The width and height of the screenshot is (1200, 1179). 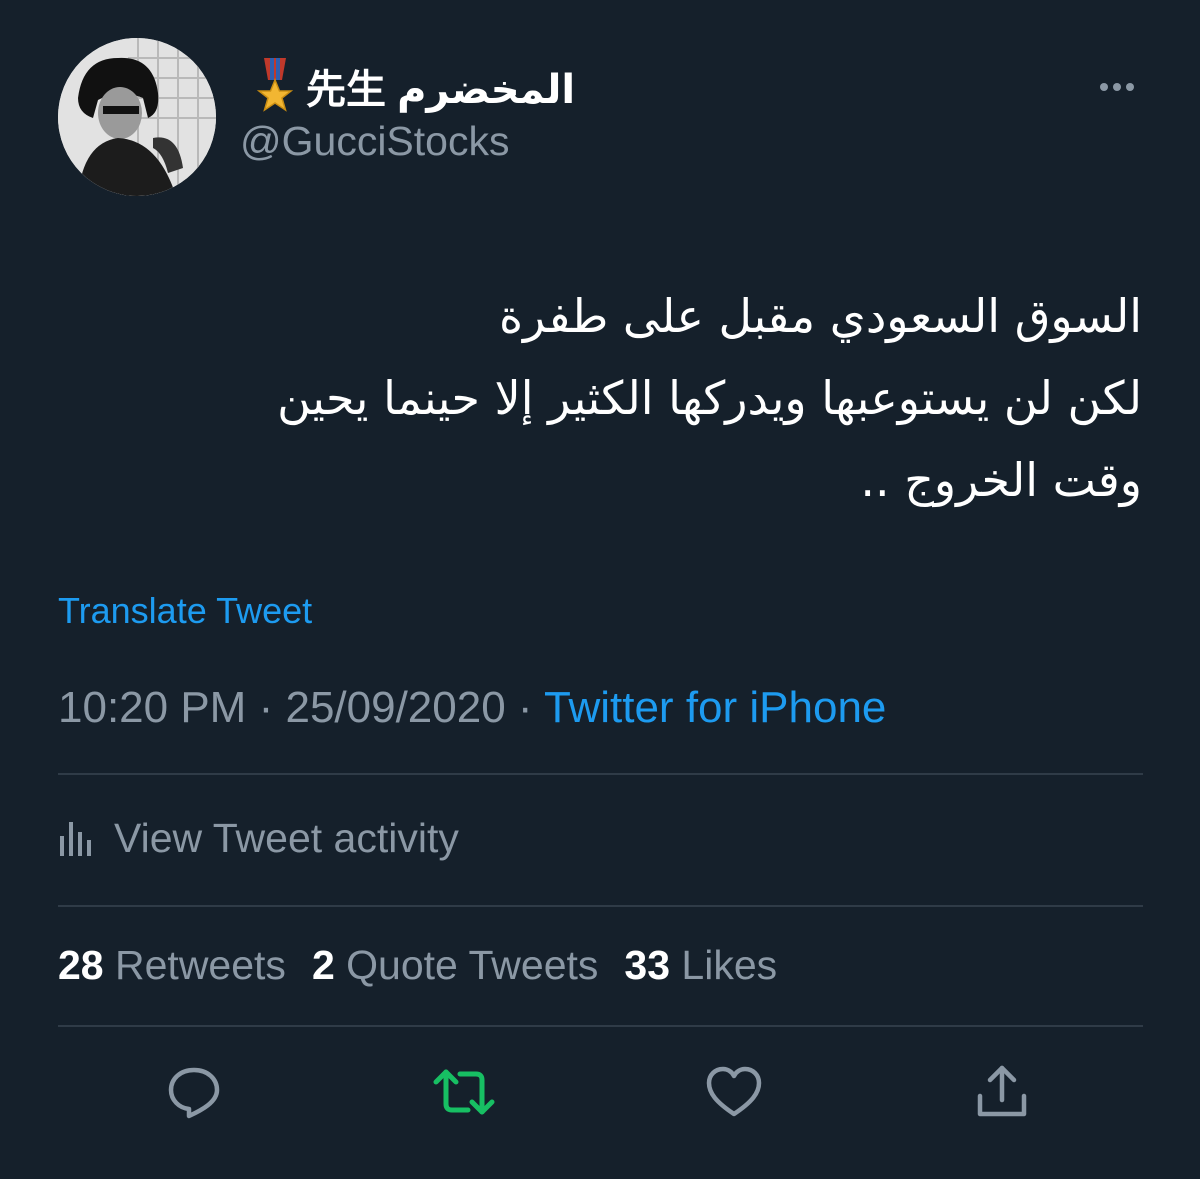 I want to click on view-tweet-activity-link: View Tweet activity, so click(x=258, y=838).